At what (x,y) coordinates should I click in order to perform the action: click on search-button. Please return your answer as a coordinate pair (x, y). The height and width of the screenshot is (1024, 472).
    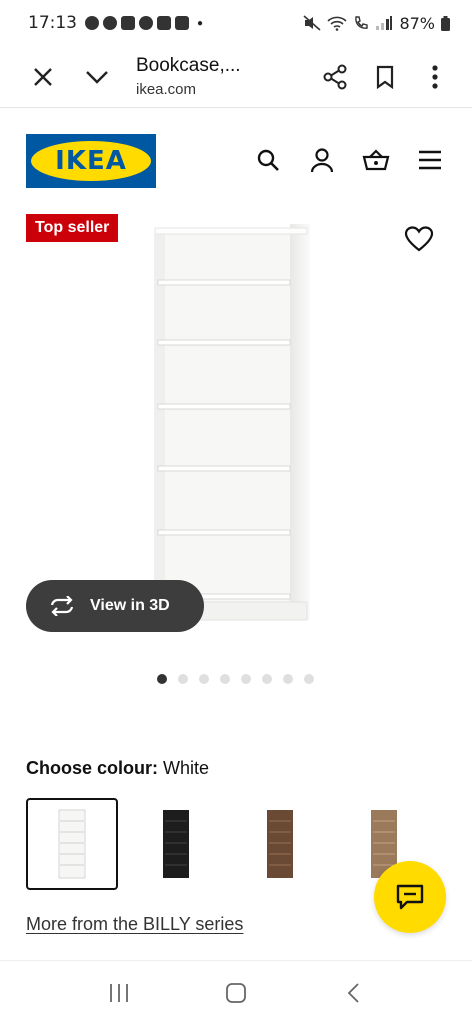
    Looking at the image, I should click on (268, 160).